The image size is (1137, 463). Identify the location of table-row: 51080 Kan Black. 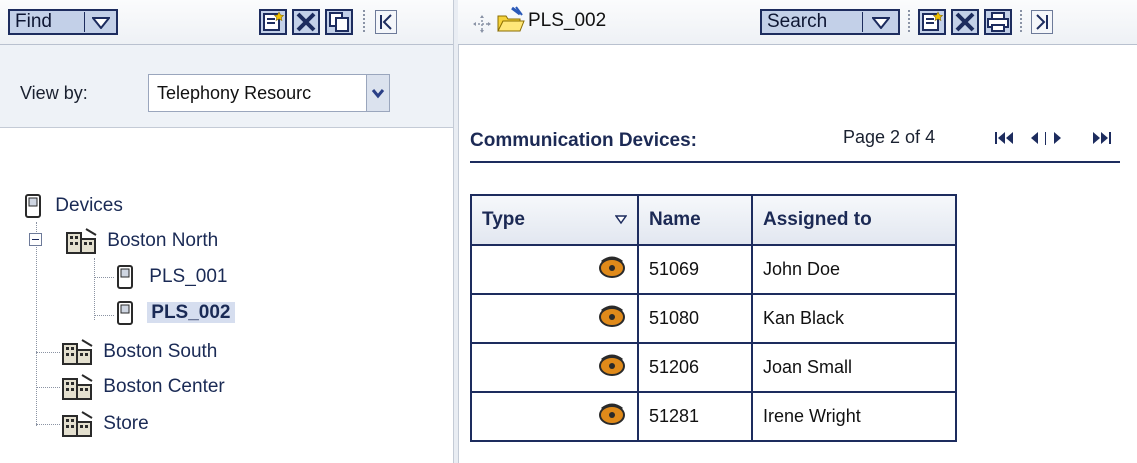
(713, 318).